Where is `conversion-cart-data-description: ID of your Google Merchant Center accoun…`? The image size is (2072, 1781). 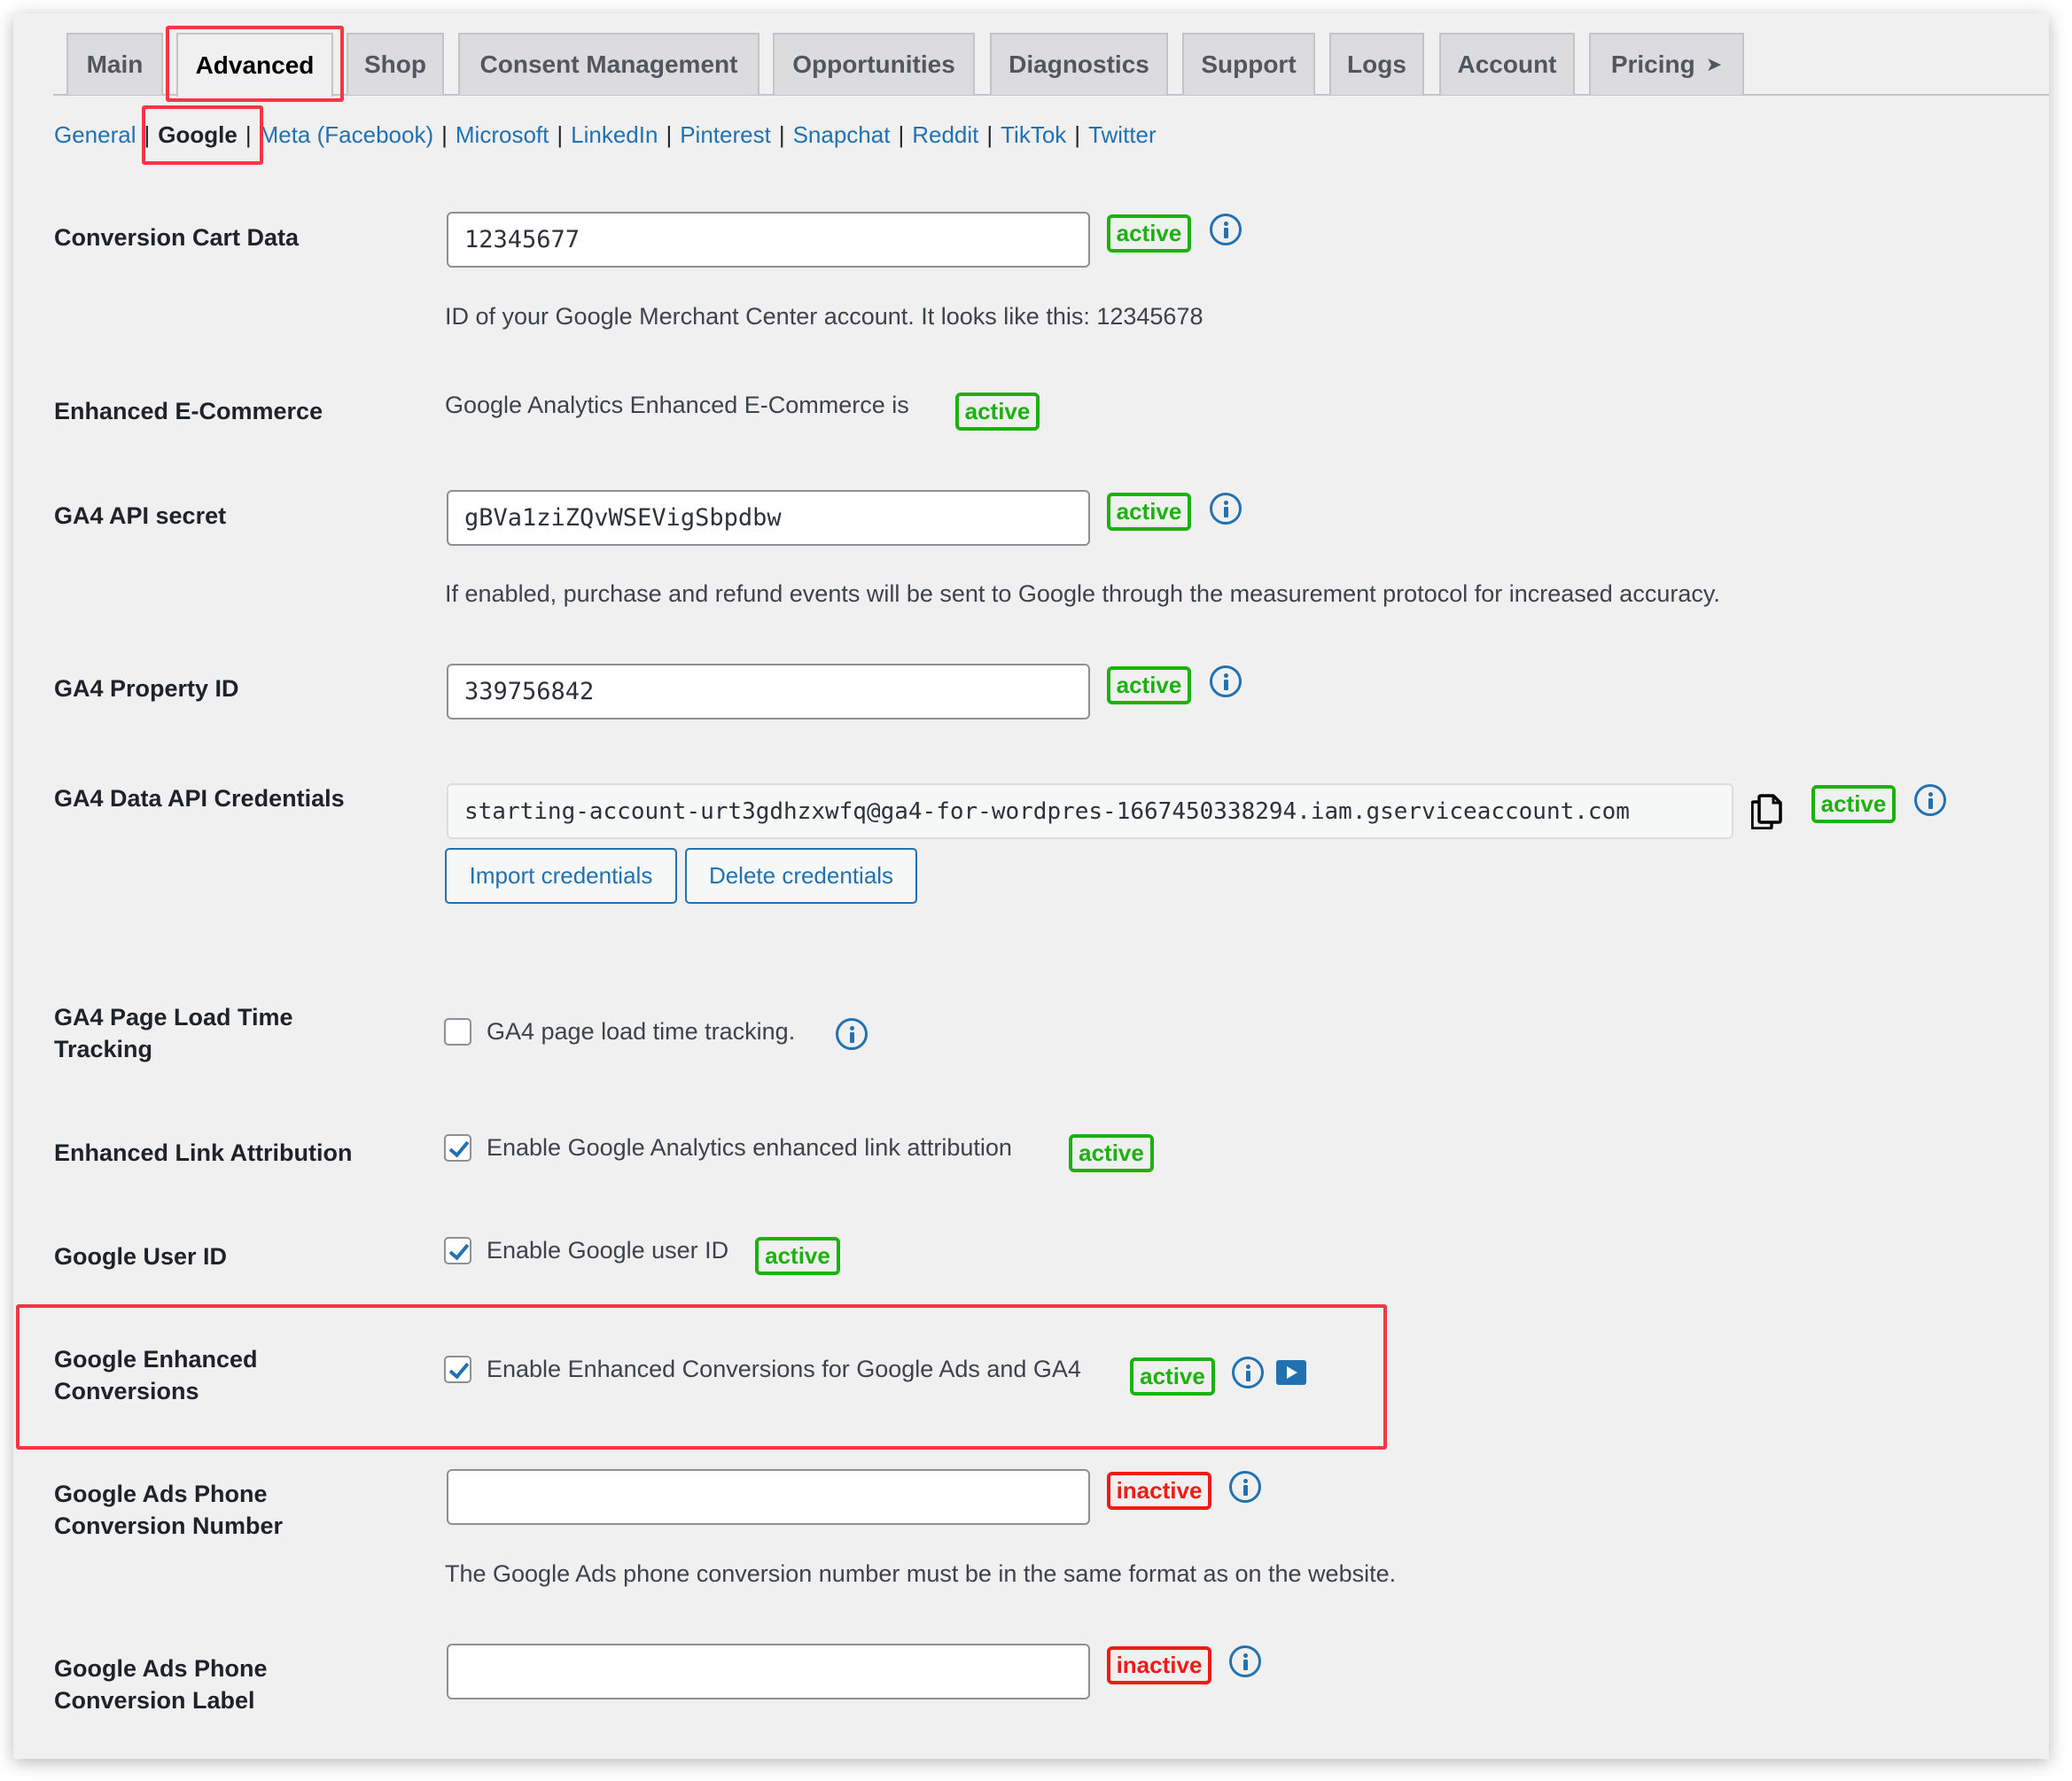
conversion-cart-data-description: ID of your Google Merchant Center accoun… is located at coordinates (824, 316).